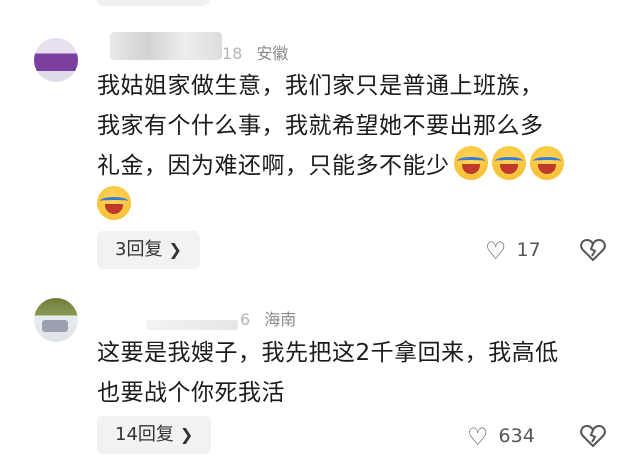 Image resolution: width=640 pixels, height=471 pixels. Describe the element at coordinates (191, 393) in the screenshot. I see `comment-line: 也要战个你死我活` at that location.